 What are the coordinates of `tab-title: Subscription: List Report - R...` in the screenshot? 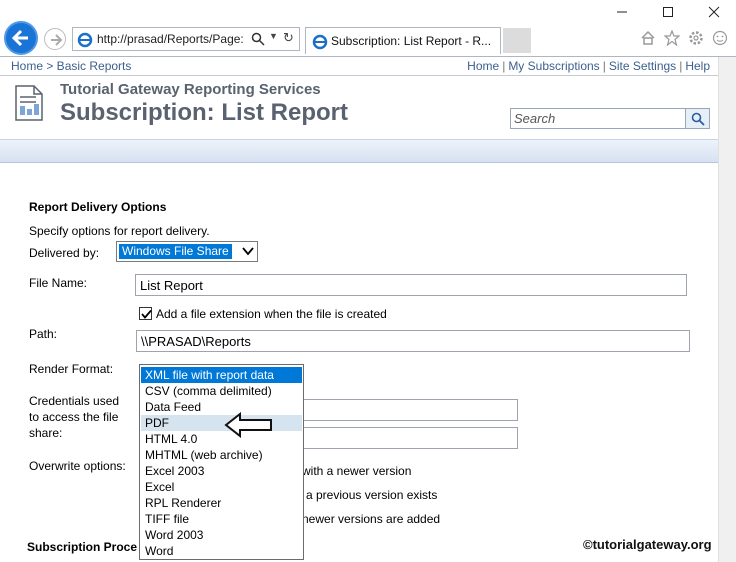 It's located at (411, 41).